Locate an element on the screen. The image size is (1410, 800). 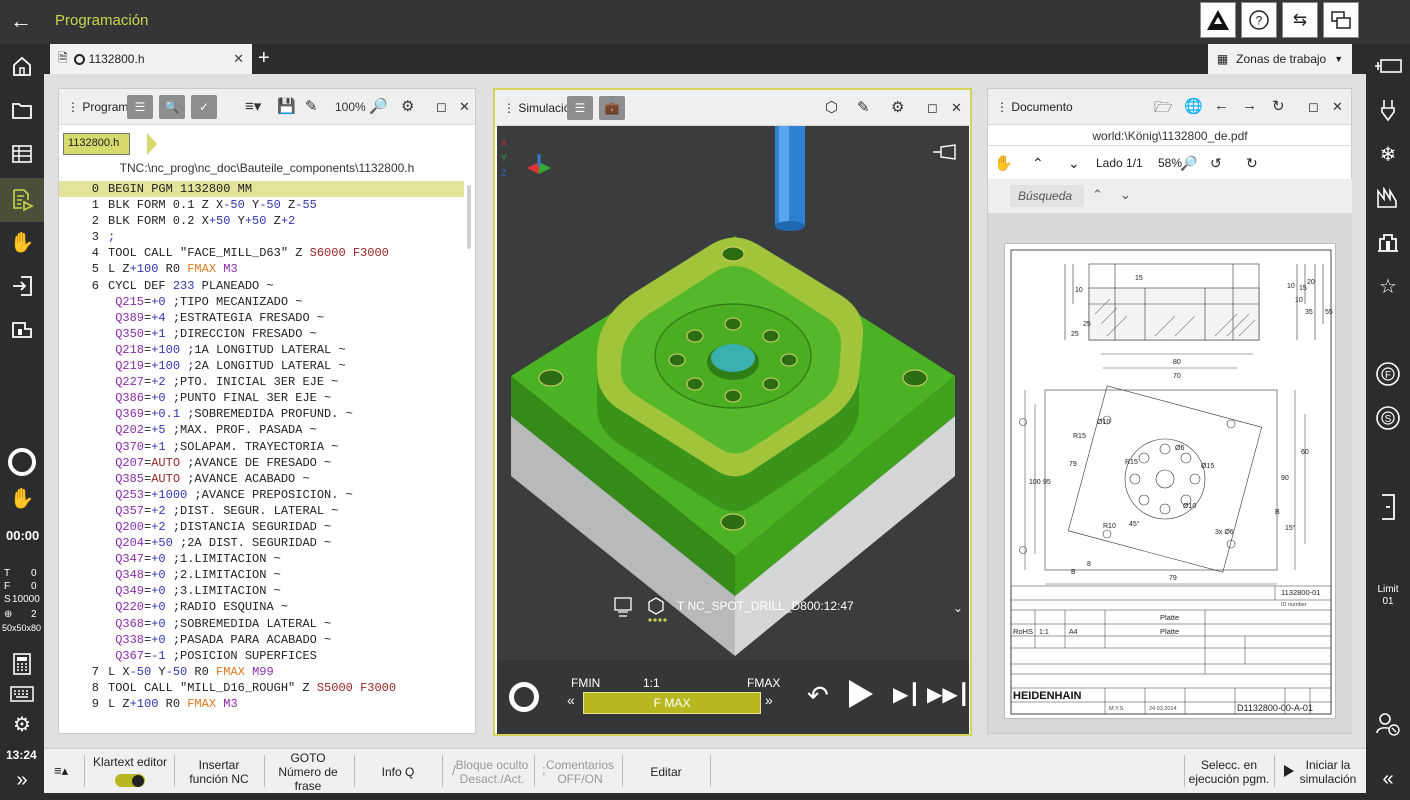
settings-gear-icon: ⚙ is located at coordinates (22, 724).